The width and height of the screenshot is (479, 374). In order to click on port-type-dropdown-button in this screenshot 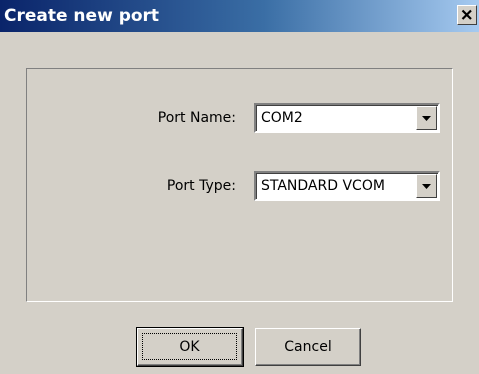, I will do `click(426, 186)`.